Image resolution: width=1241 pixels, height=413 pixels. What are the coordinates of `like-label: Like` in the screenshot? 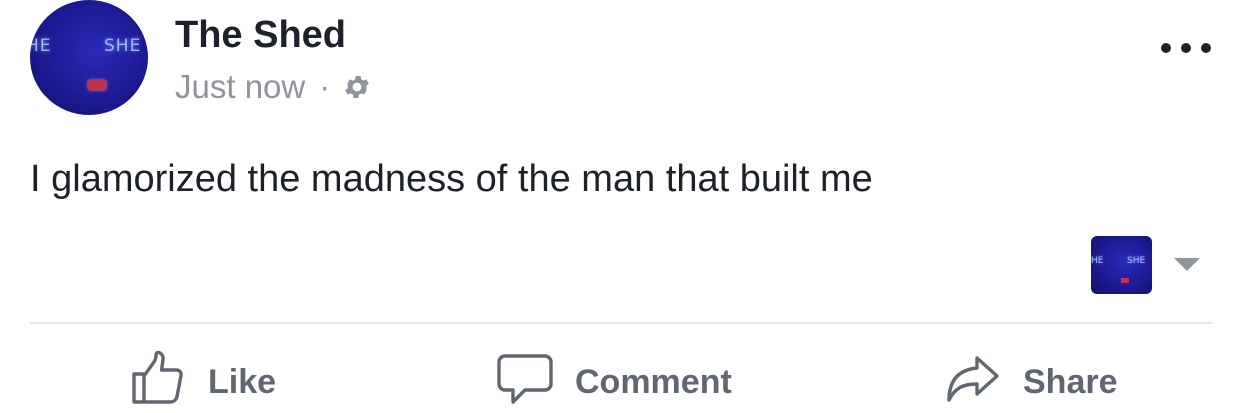 It's located at (242, 381).